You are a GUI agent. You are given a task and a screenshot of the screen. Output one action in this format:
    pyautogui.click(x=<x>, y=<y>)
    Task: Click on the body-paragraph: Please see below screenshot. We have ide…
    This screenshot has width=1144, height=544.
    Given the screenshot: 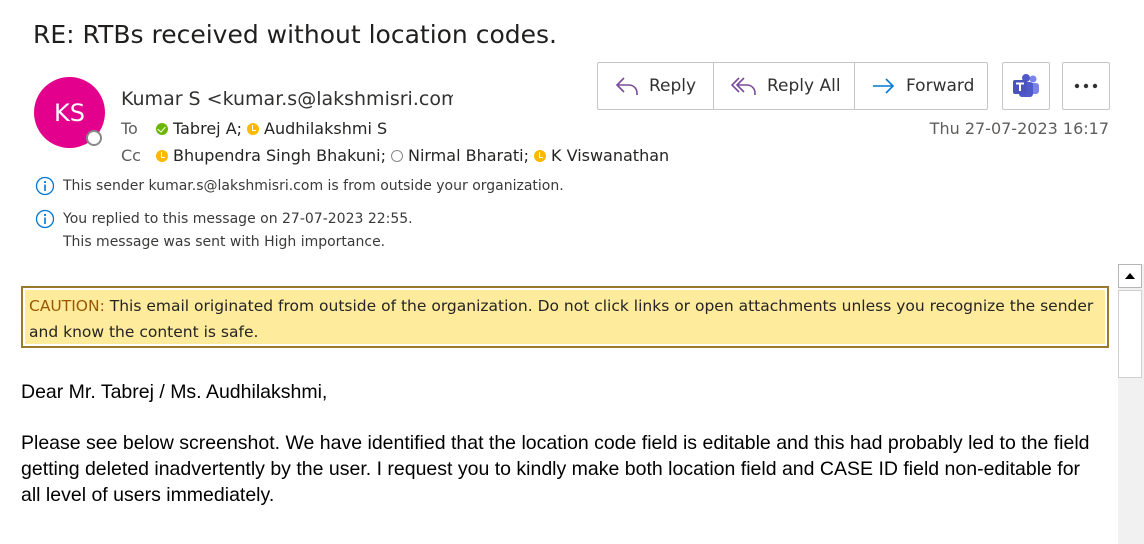 What is the action you would take?
    pyautogui.click(x=555, y=469)
    